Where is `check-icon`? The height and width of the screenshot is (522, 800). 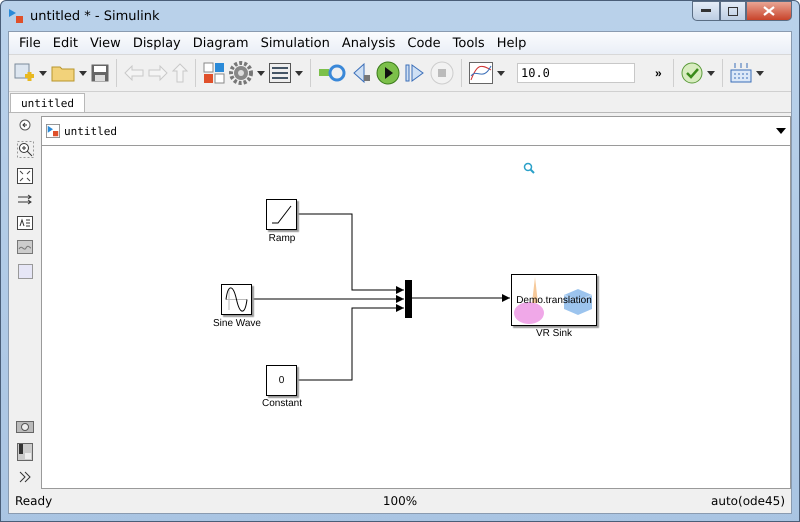 check-icon is located at coordinates (691, 73).